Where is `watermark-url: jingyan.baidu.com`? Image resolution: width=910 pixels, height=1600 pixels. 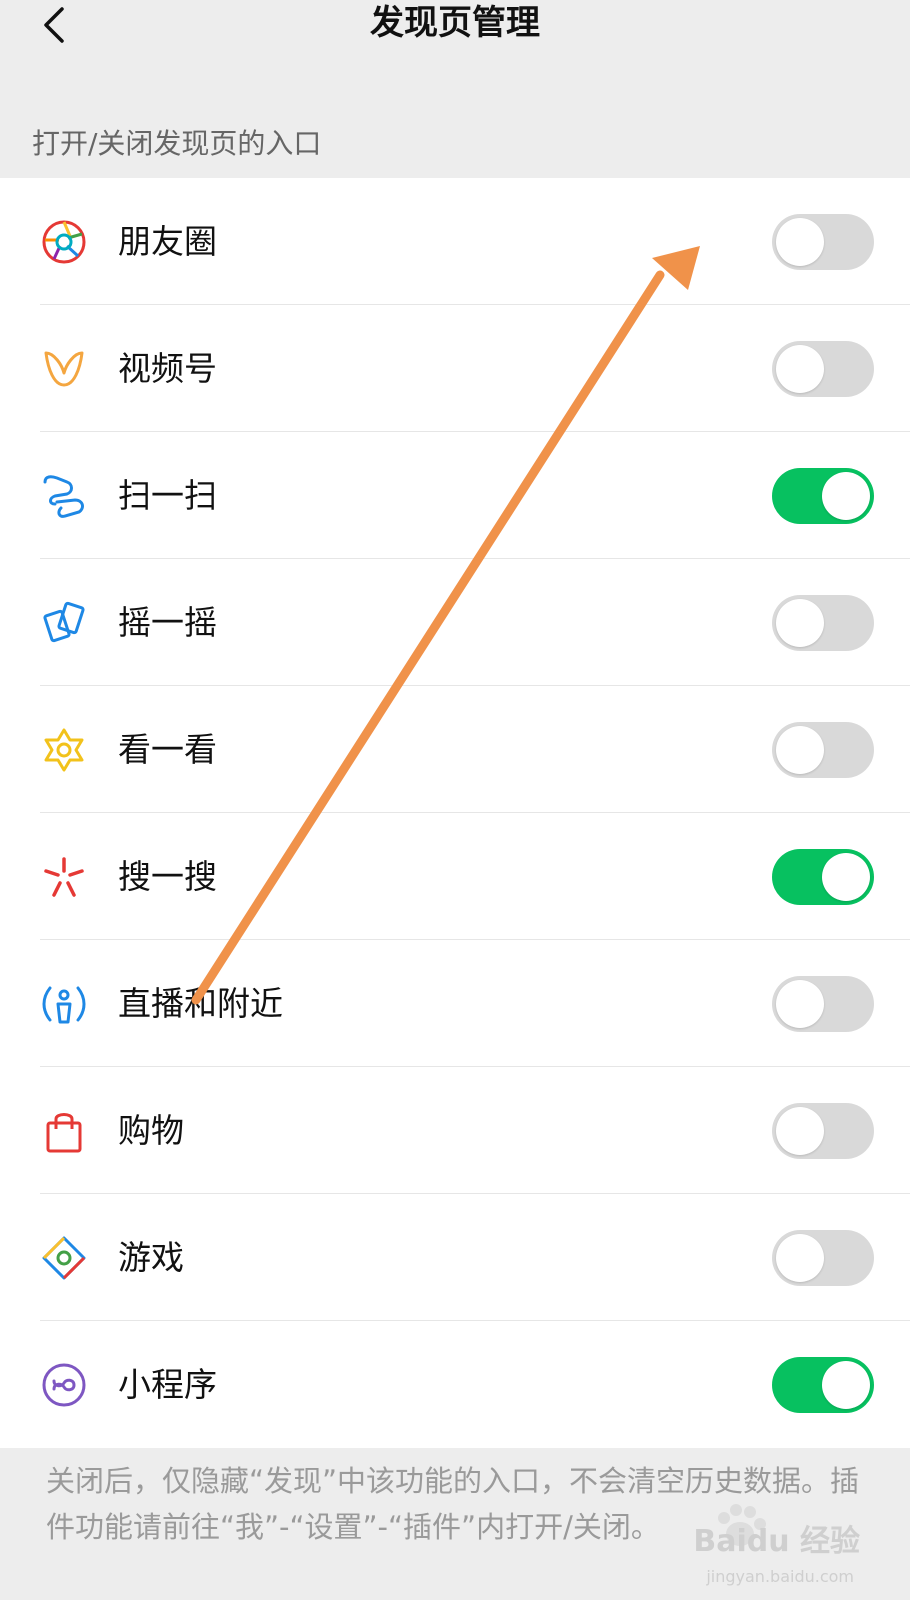 watermark-url: jingyan.baidu.com is located at coordinates (780, 1576).